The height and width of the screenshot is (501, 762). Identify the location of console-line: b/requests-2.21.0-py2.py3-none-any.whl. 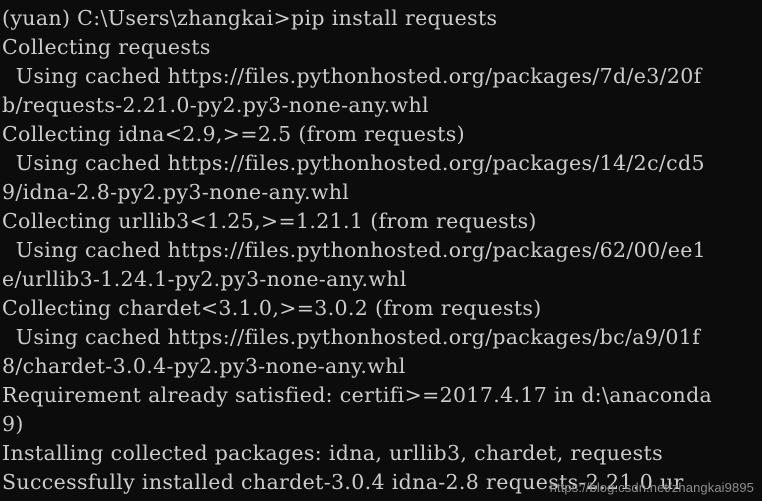
(215, 105).